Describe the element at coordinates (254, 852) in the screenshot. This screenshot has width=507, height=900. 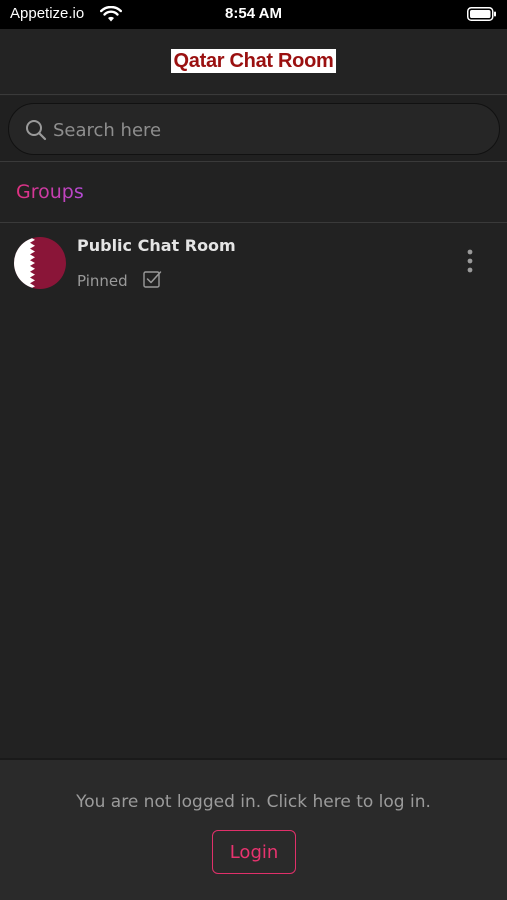
I see `login-button: Login` at that location.